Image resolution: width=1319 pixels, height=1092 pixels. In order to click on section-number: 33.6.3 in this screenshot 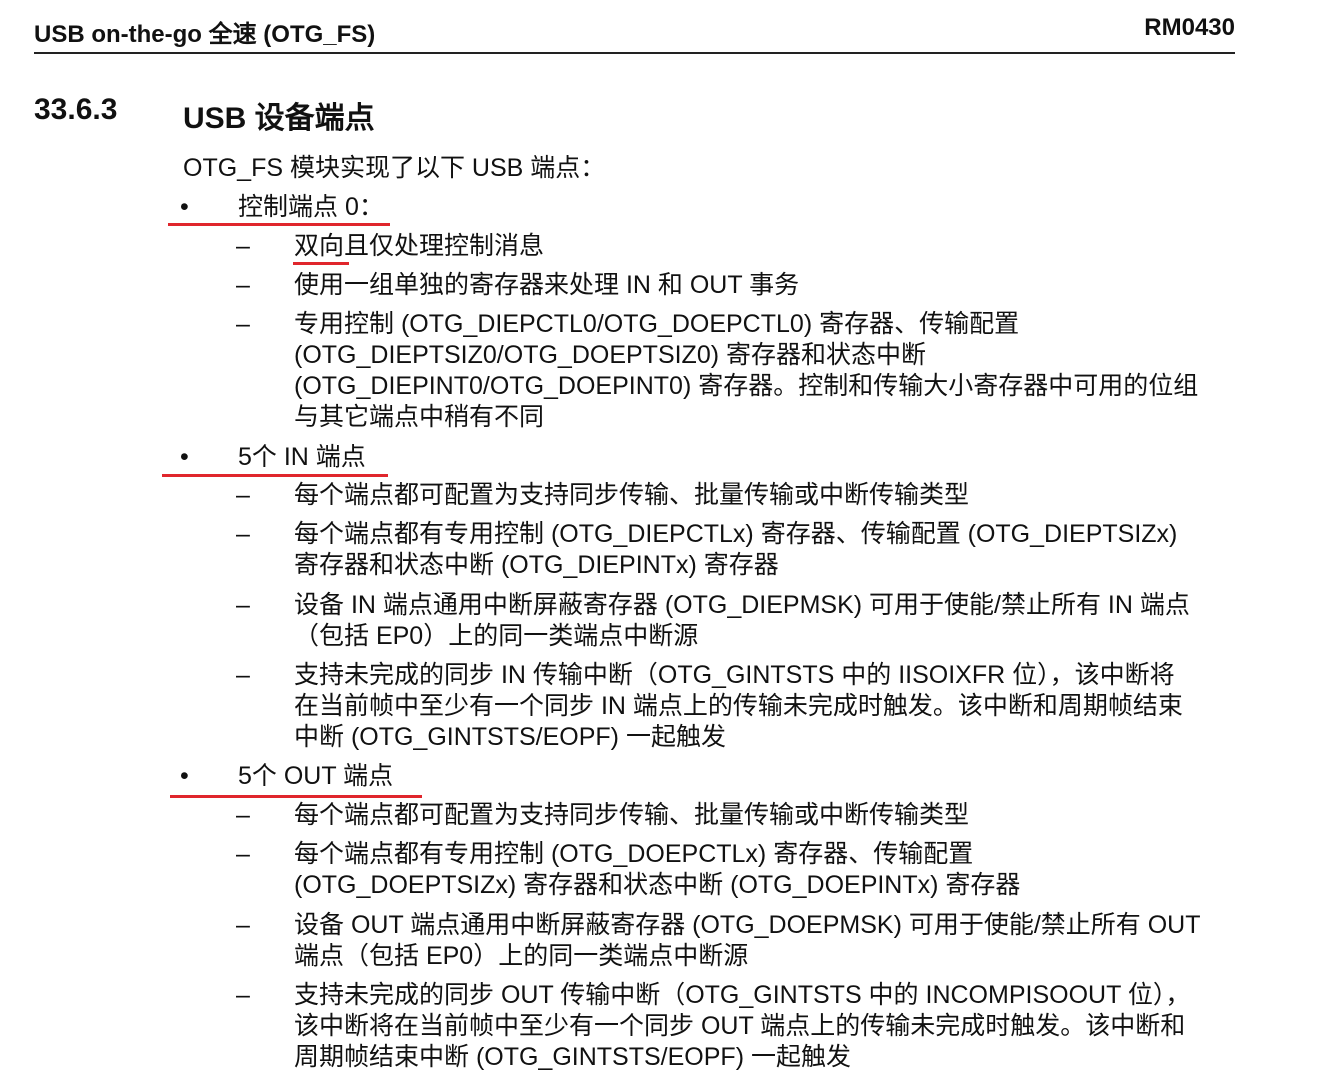, I will do `click(76, 109)`.